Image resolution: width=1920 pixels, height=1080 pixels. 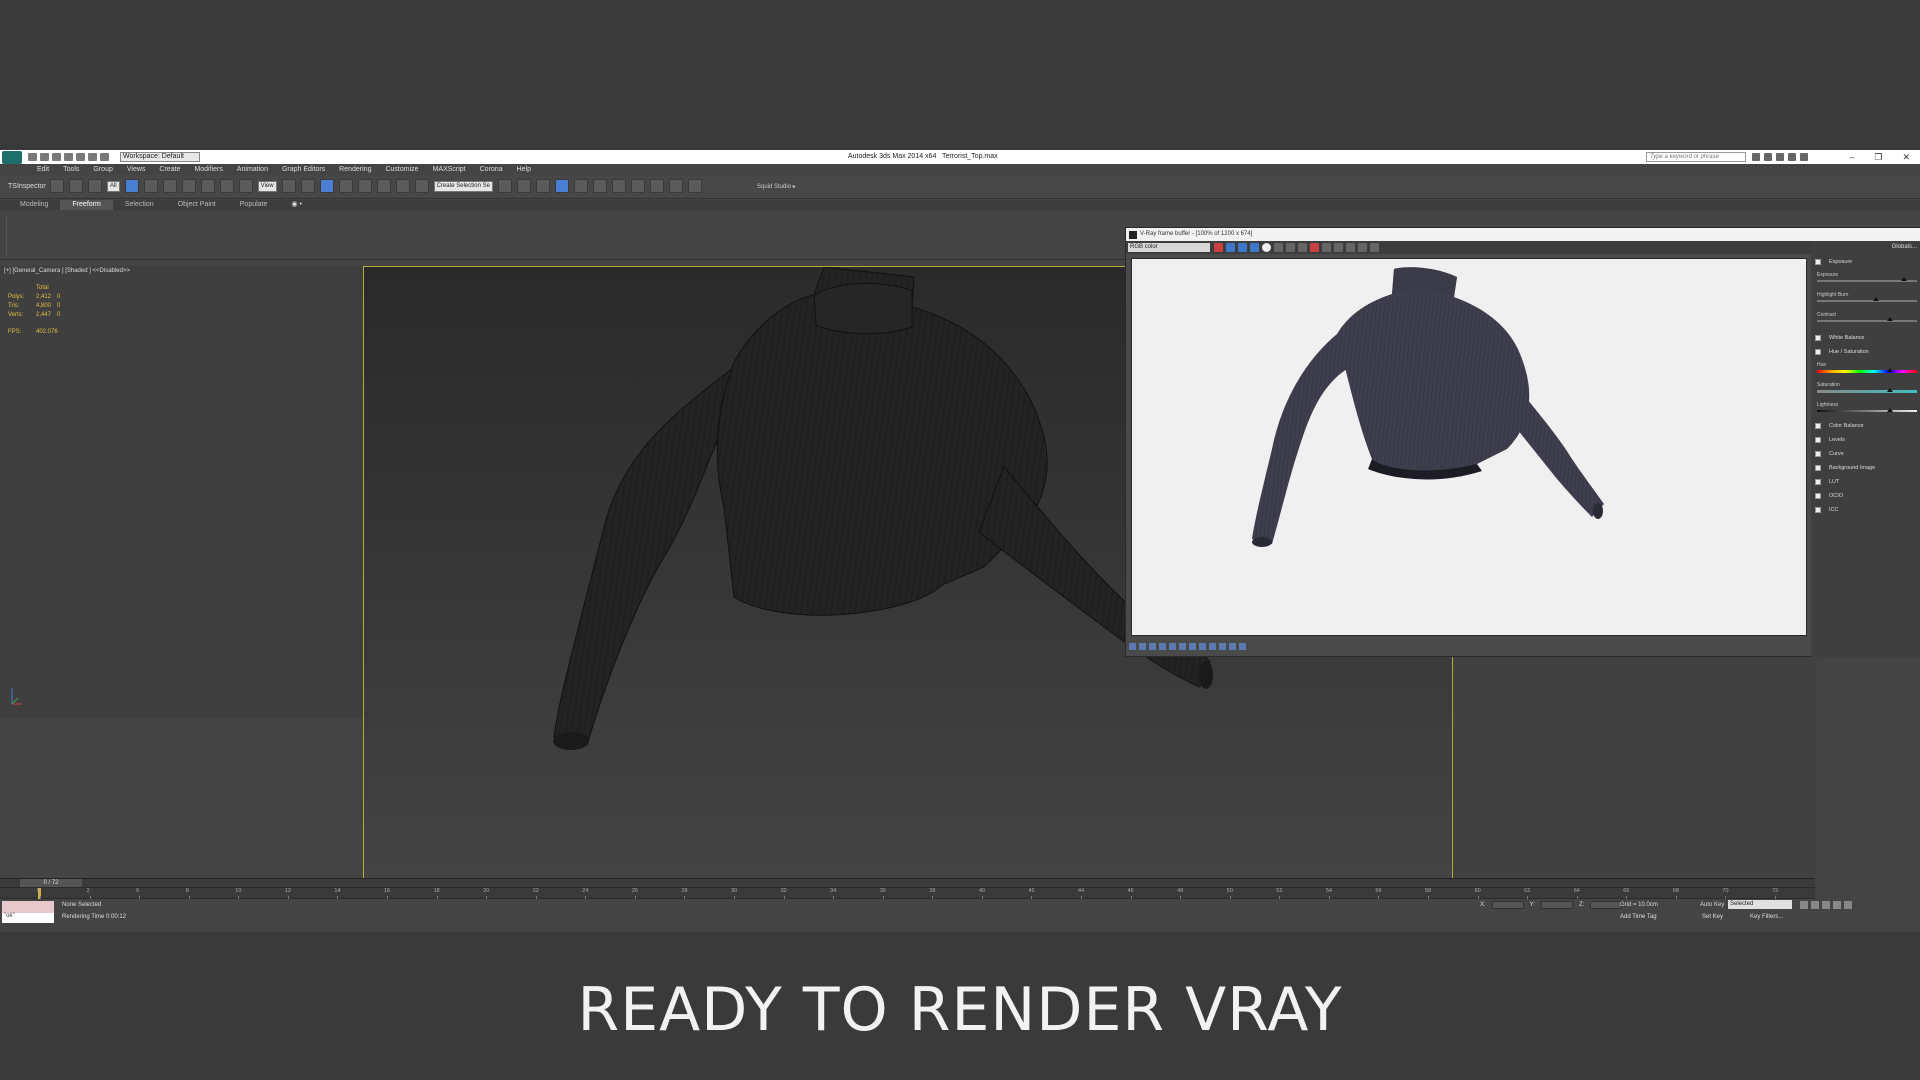 What do you see at coordinates (92, 157) in the screenshot?
I see `hold-icon` at bounding box center [92, 157].